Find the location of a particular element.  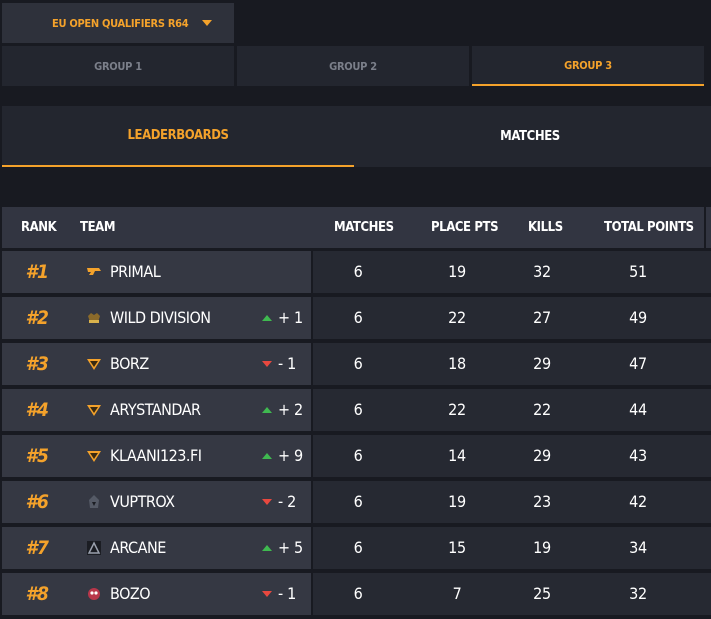

arcane-logo is located at coordinates (94, 548).